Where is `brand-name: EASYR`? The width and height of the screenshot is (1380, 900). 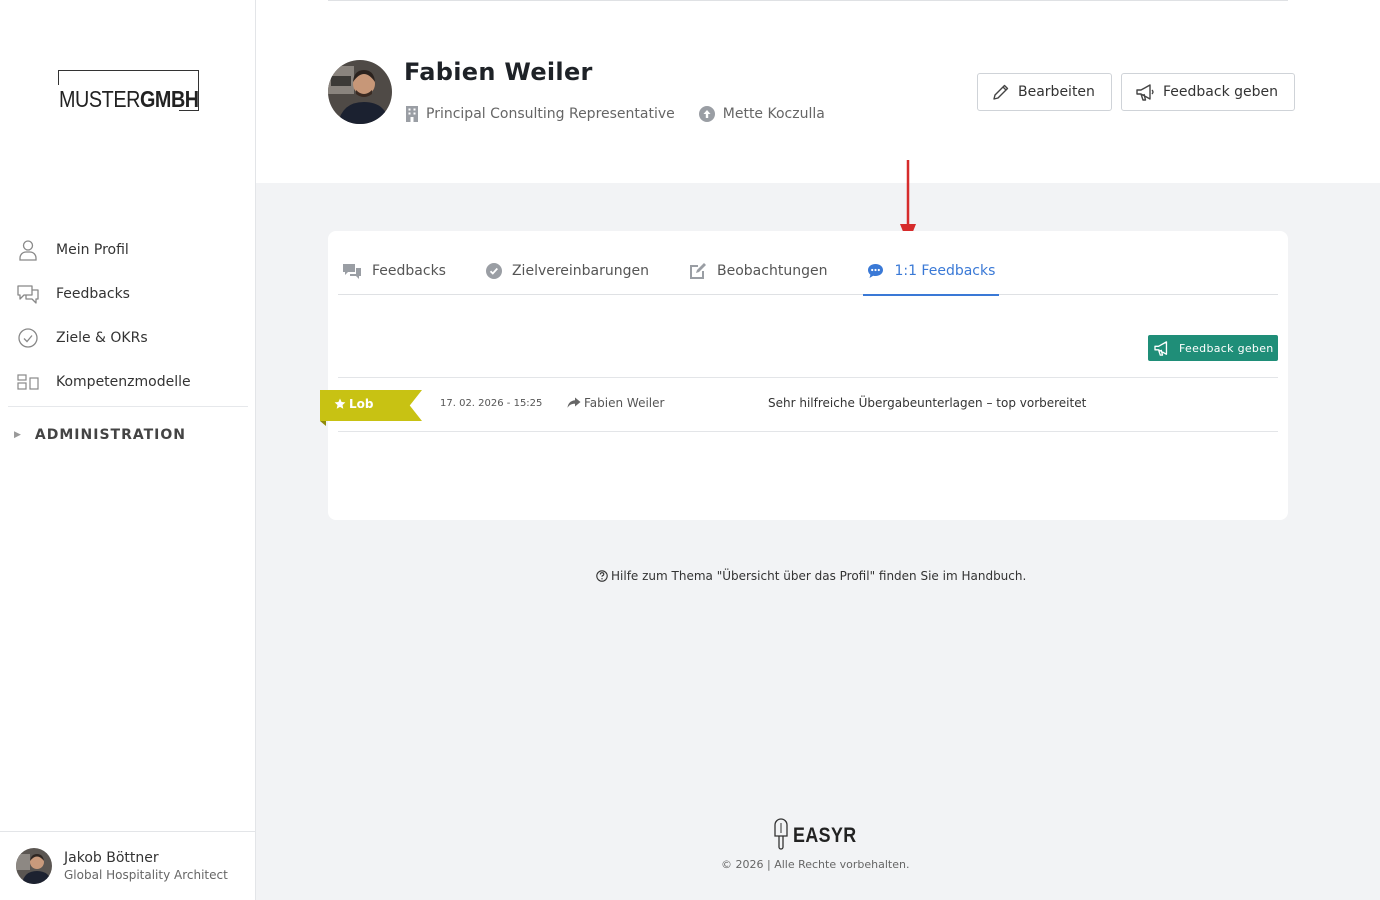
brand-name: EASYR is located at coordinates (825, 835).